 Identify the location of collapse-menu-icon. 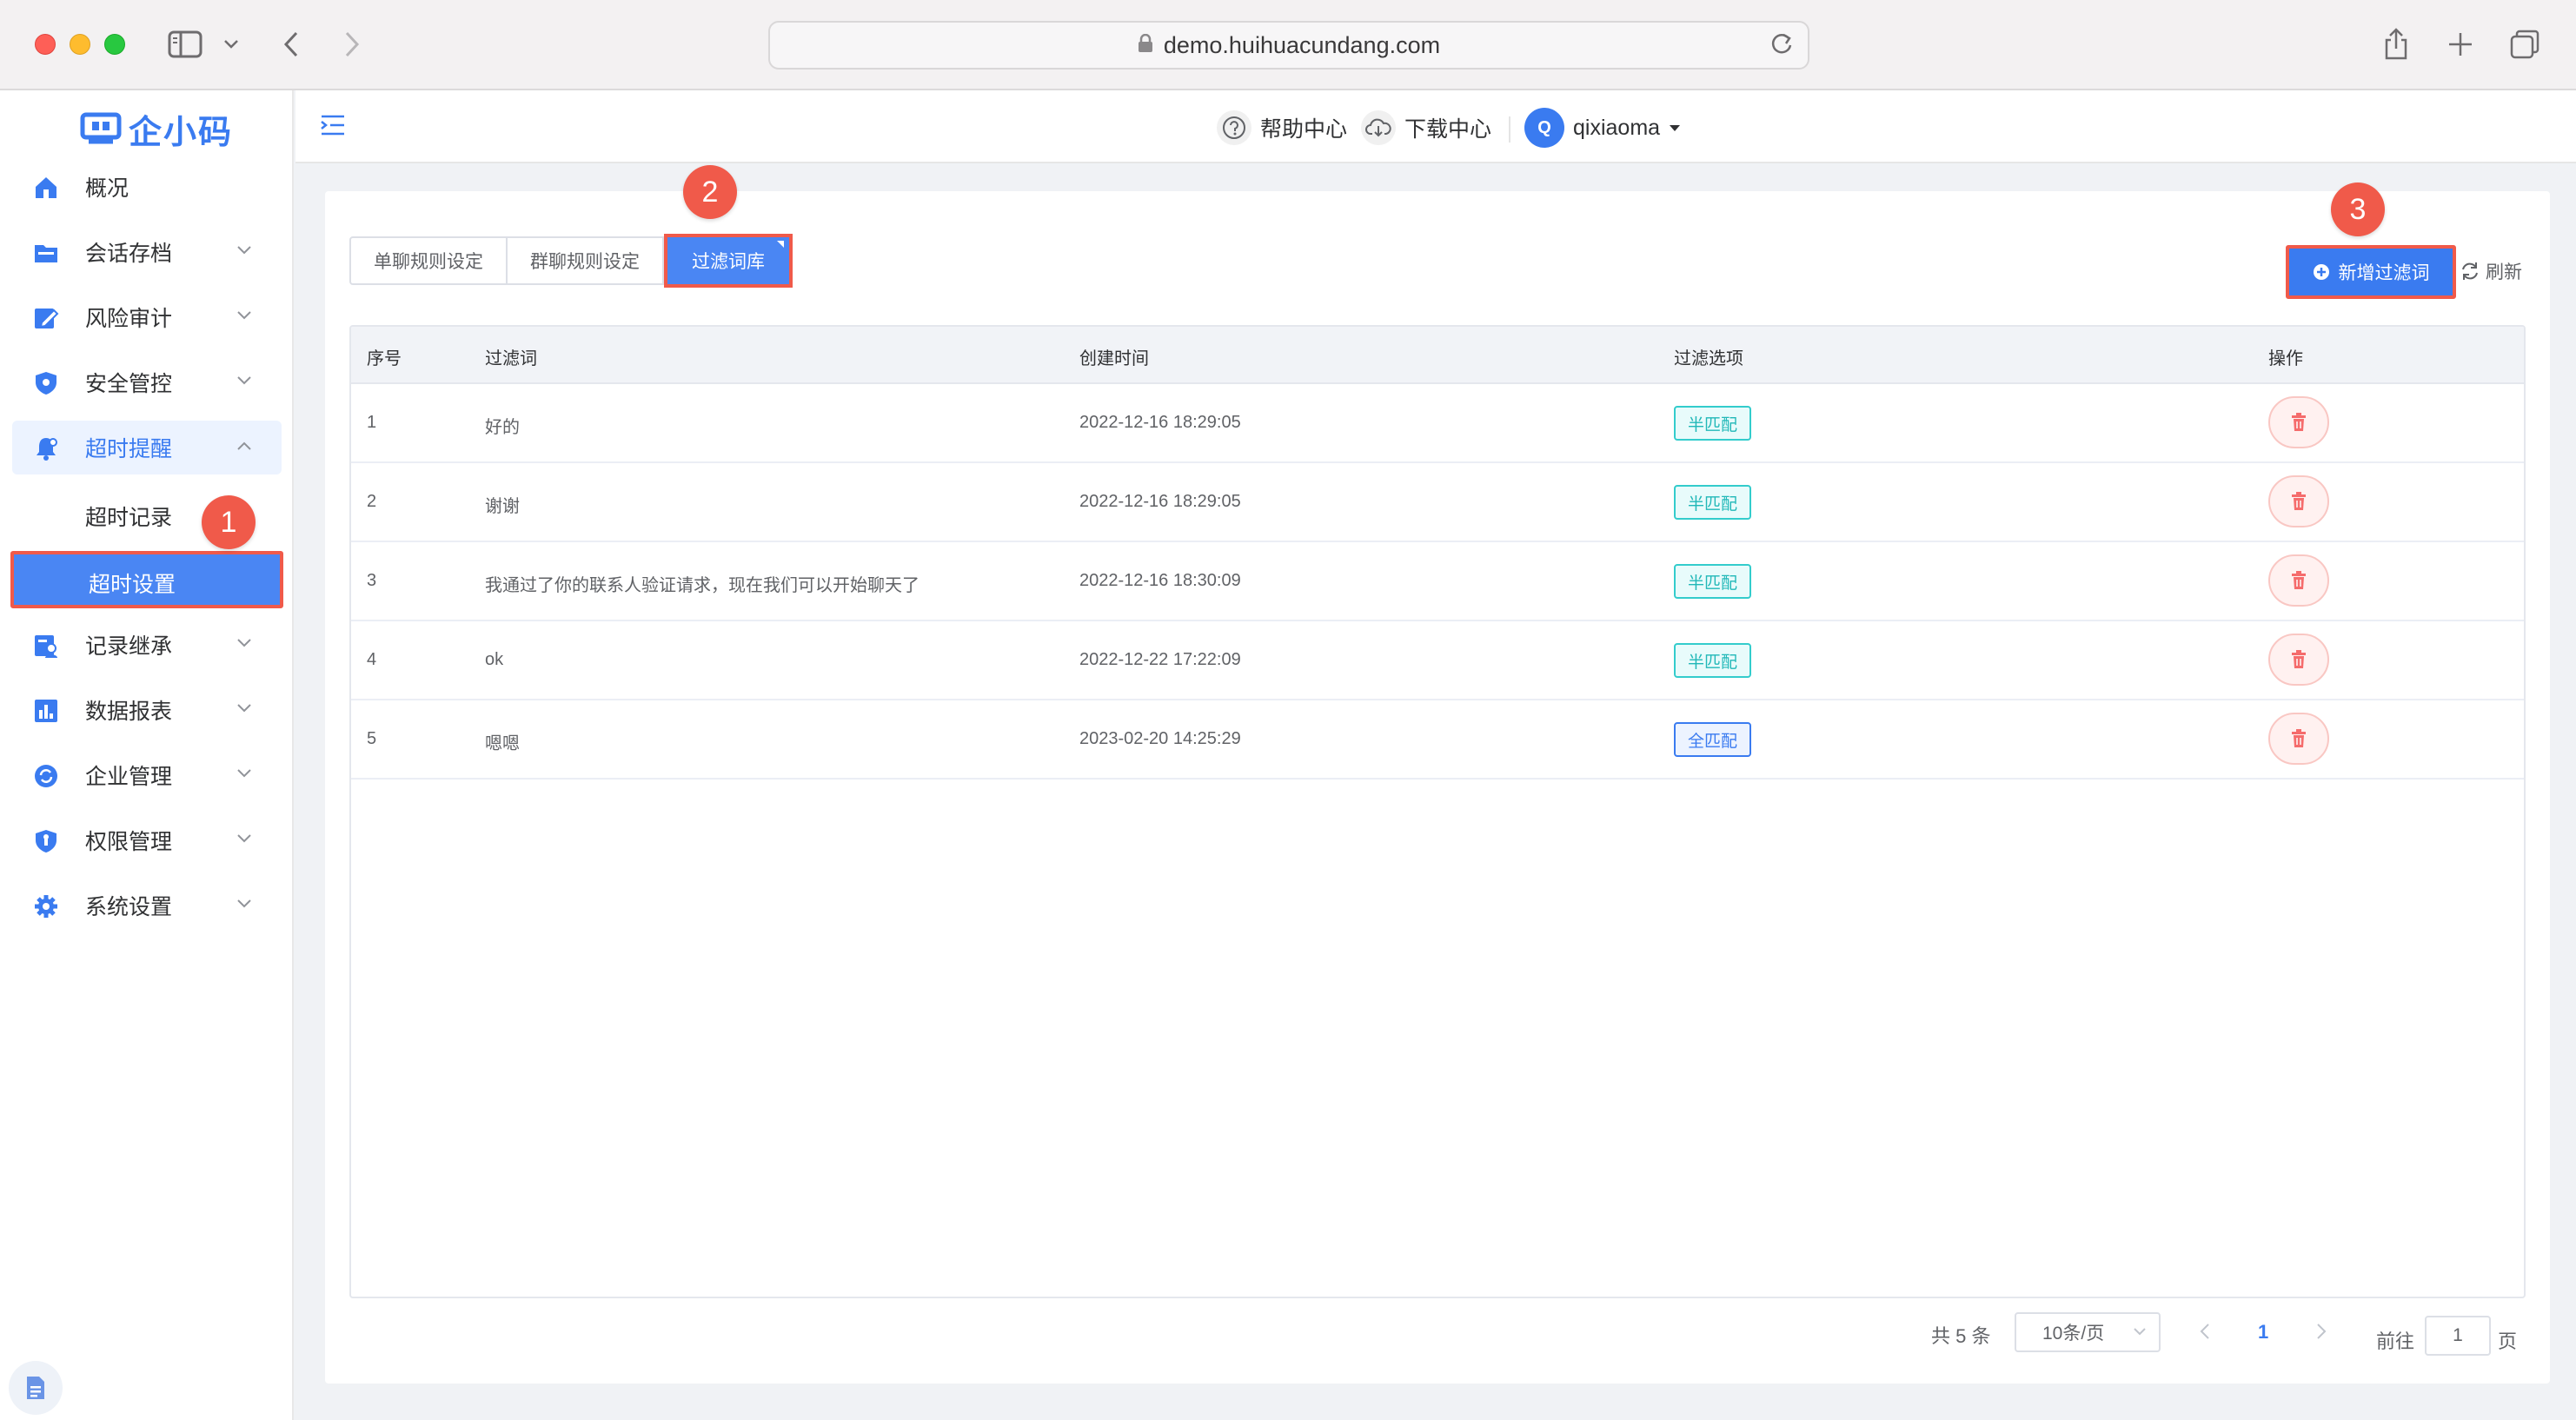
(333, 127).